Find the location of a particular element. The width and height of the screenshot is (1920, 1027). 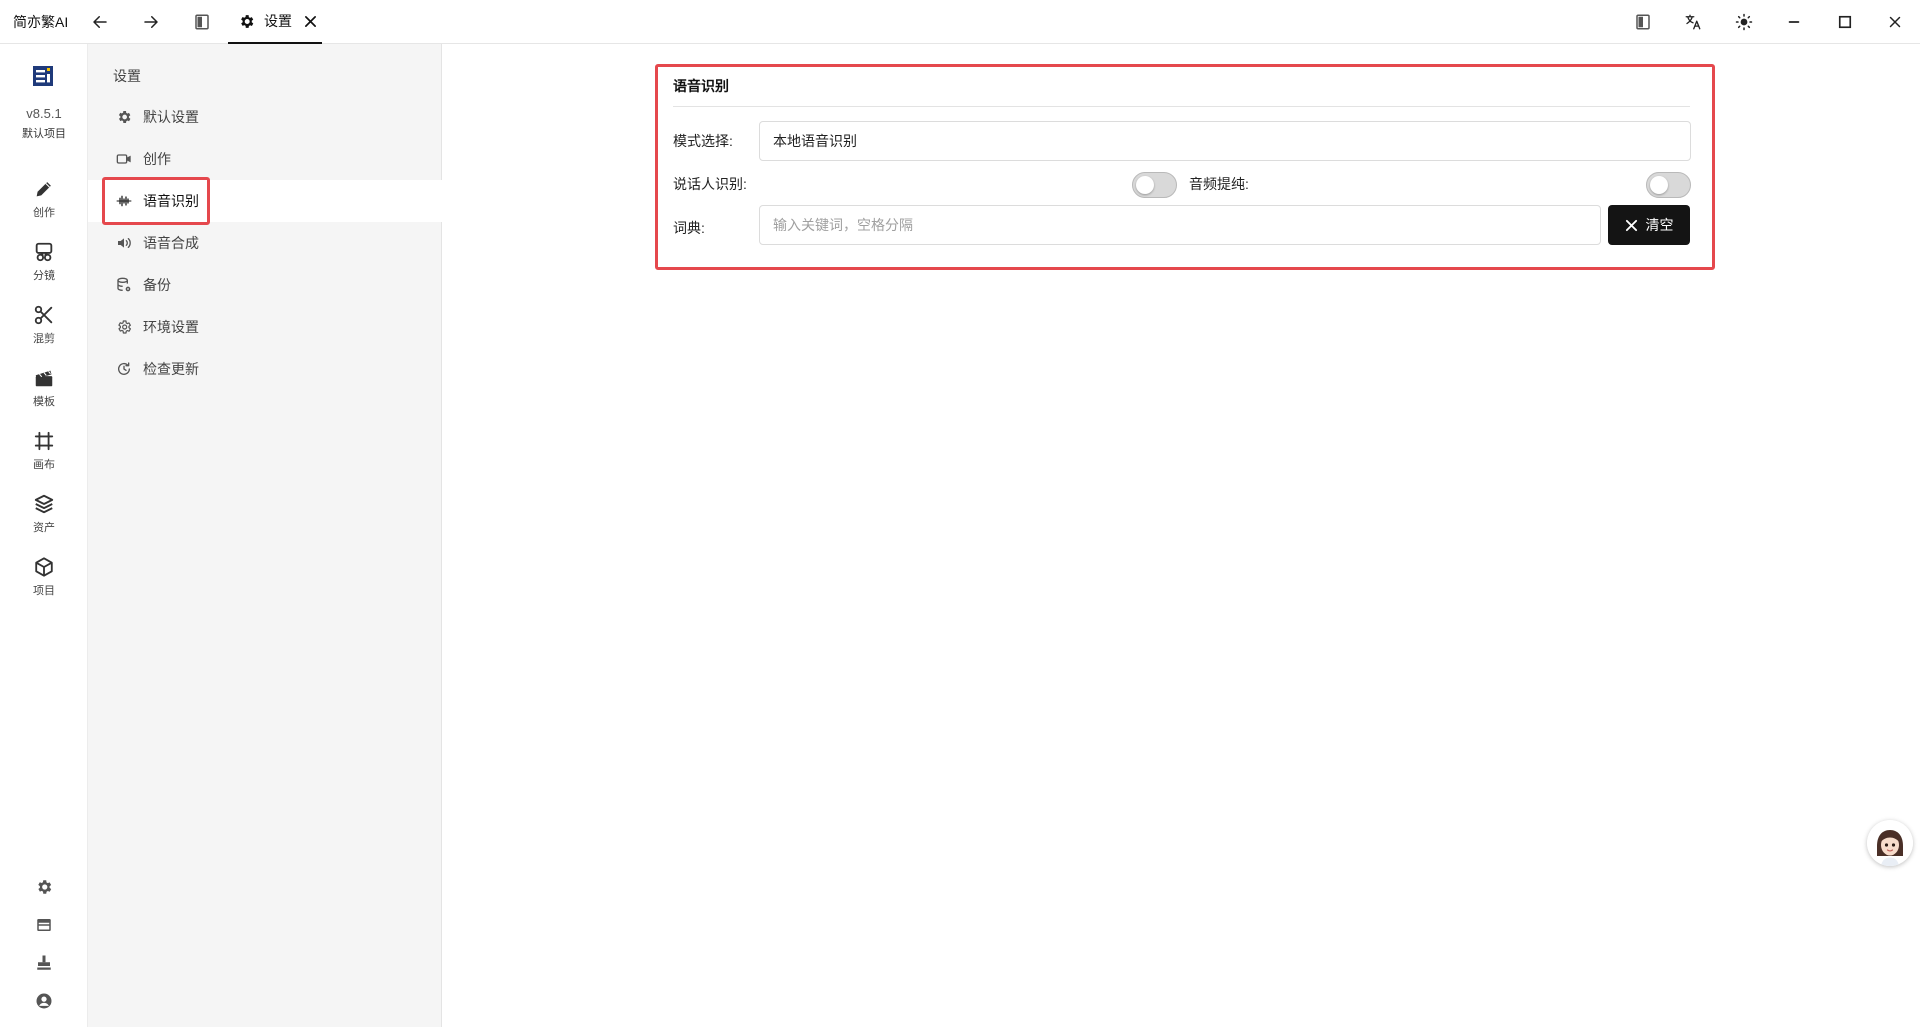

menu-item-label: 语音合成 is located at coordinates (171, 243).